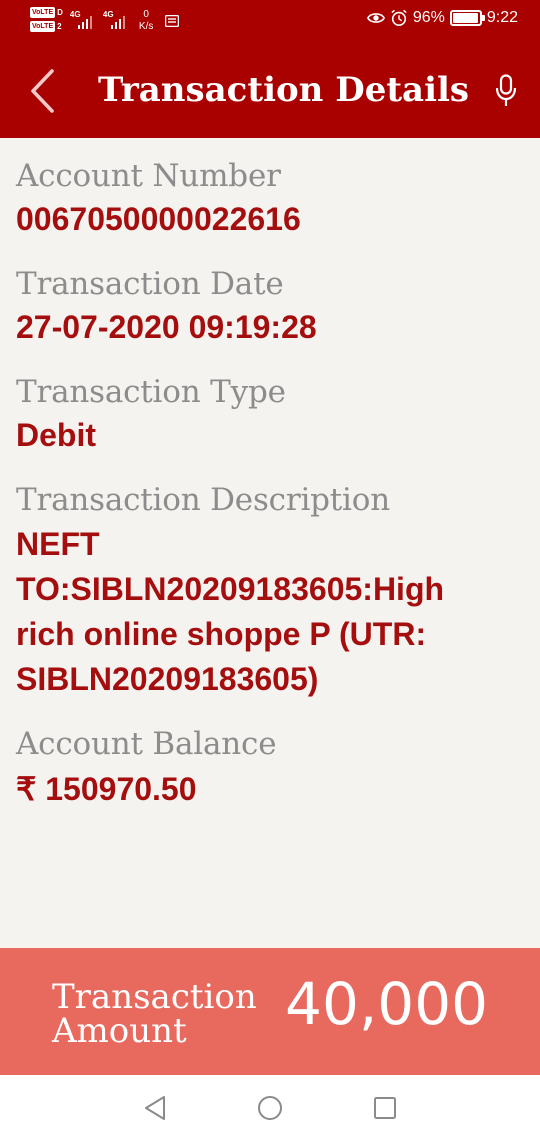  I want to click on volte-slot-2: 2, so click(59, 26).